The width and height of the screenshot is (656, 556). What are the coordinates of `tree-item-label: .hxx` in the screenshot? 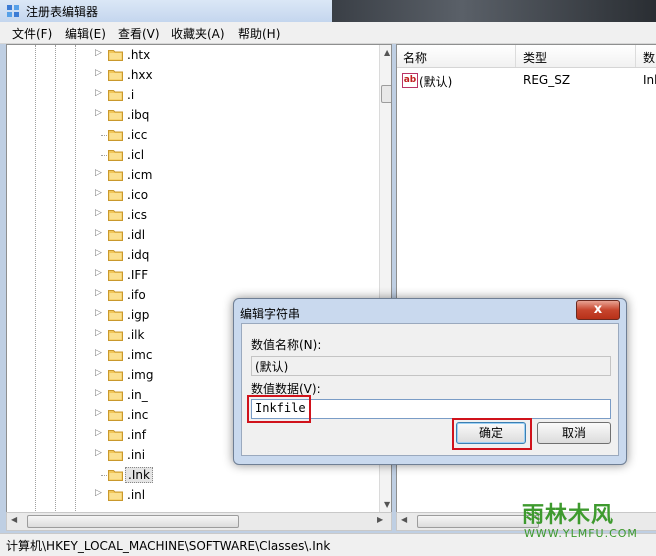 It's located at (140, 75).